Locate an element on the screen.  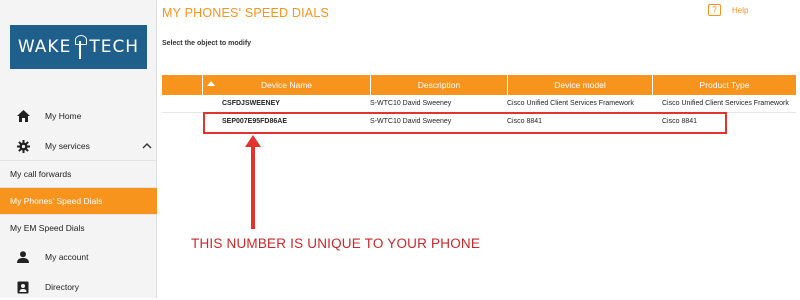
column-header-device-name: Device Name is located at coordinates (286, 85).